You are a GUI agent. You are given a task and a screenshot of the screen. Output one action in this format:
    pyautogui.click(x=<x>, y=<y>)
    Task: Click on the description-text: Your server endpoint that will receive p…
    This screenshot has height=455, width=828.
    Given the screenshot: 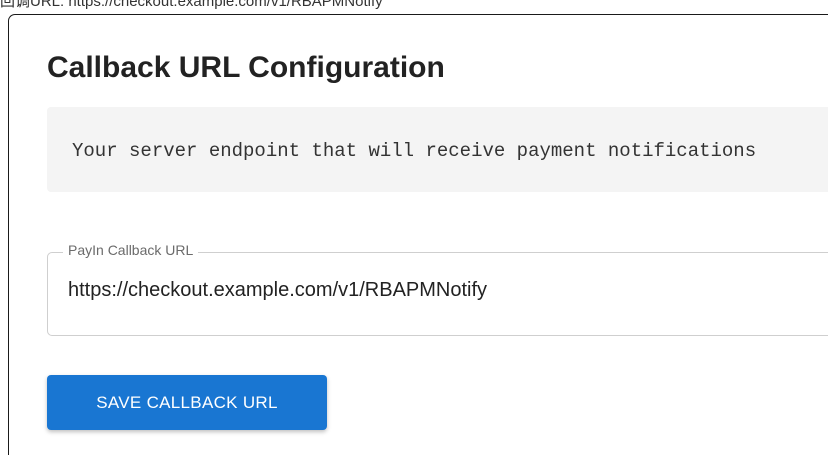 What is the action you would take?
    pyautogui.click(x=414, y=151)
    